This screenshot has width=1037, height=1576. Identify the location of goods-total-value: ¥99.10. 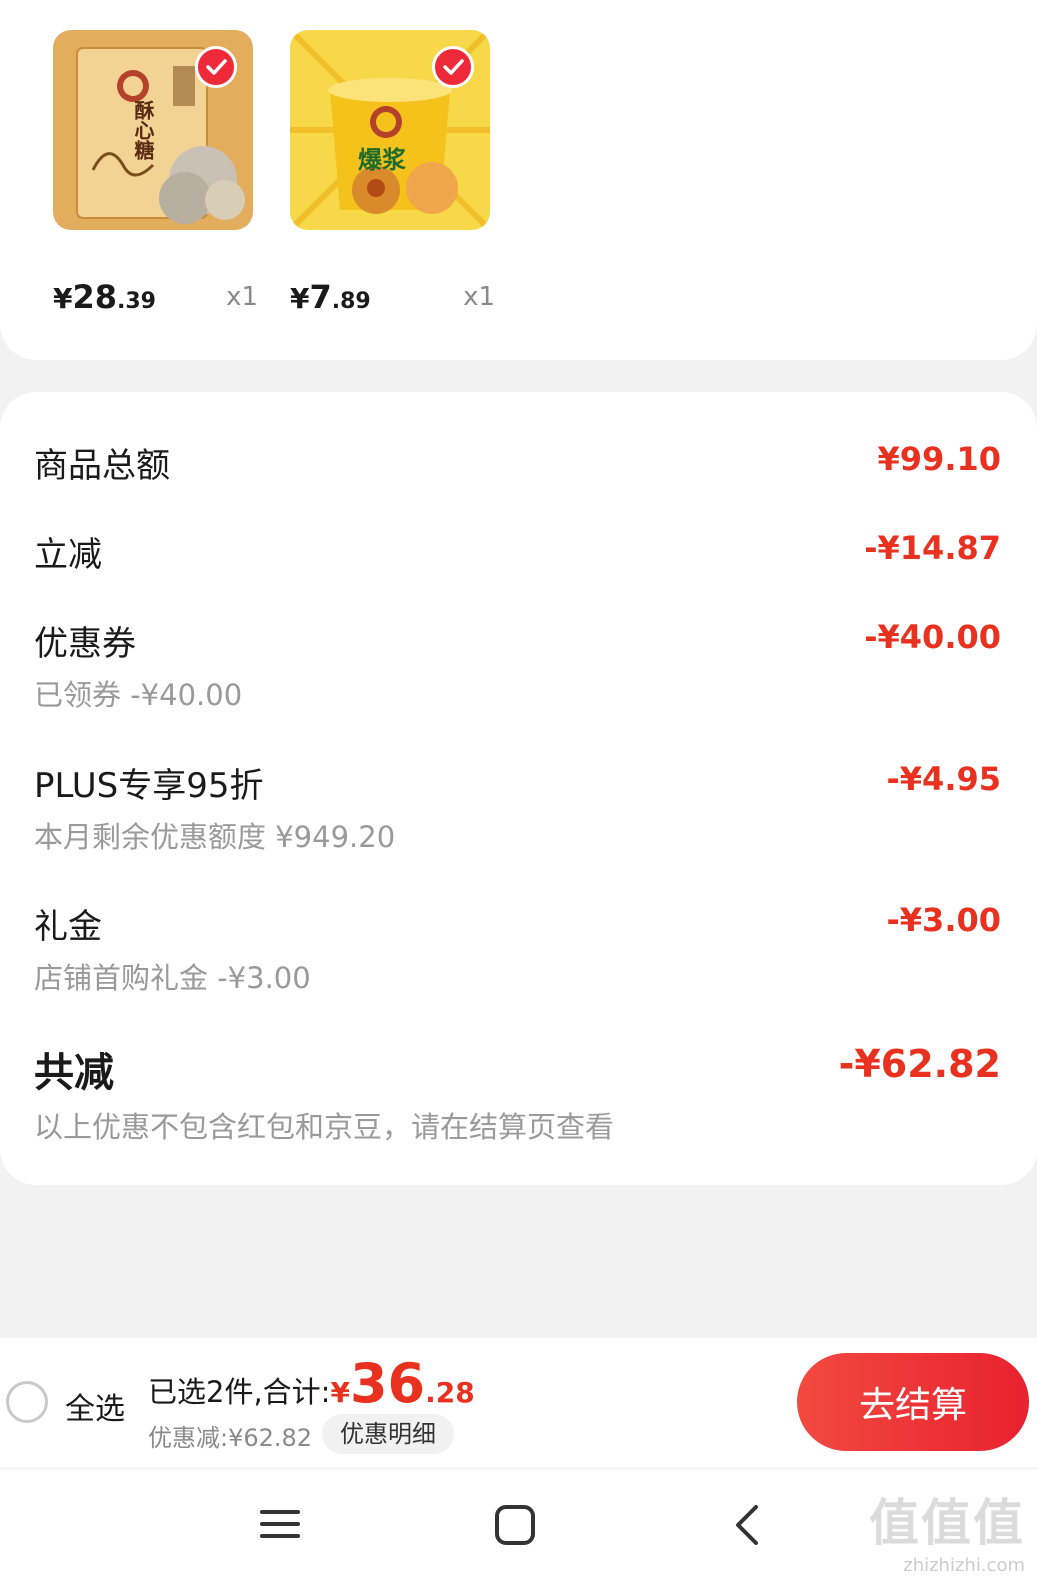
(939, 459).